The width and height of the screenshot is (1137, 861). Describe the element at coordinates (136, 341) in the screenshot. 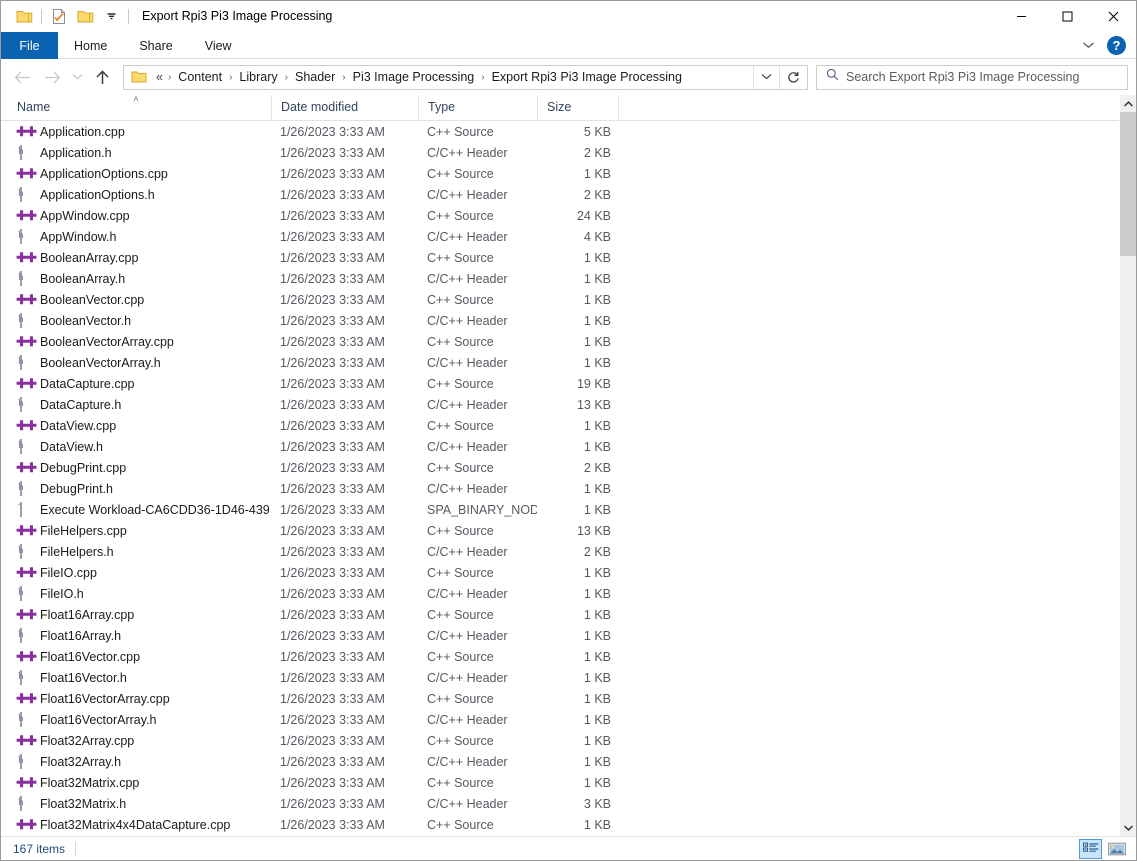

I see `file-name-cell: ✚✚ BooleanVectorArray.cpp` at that location.